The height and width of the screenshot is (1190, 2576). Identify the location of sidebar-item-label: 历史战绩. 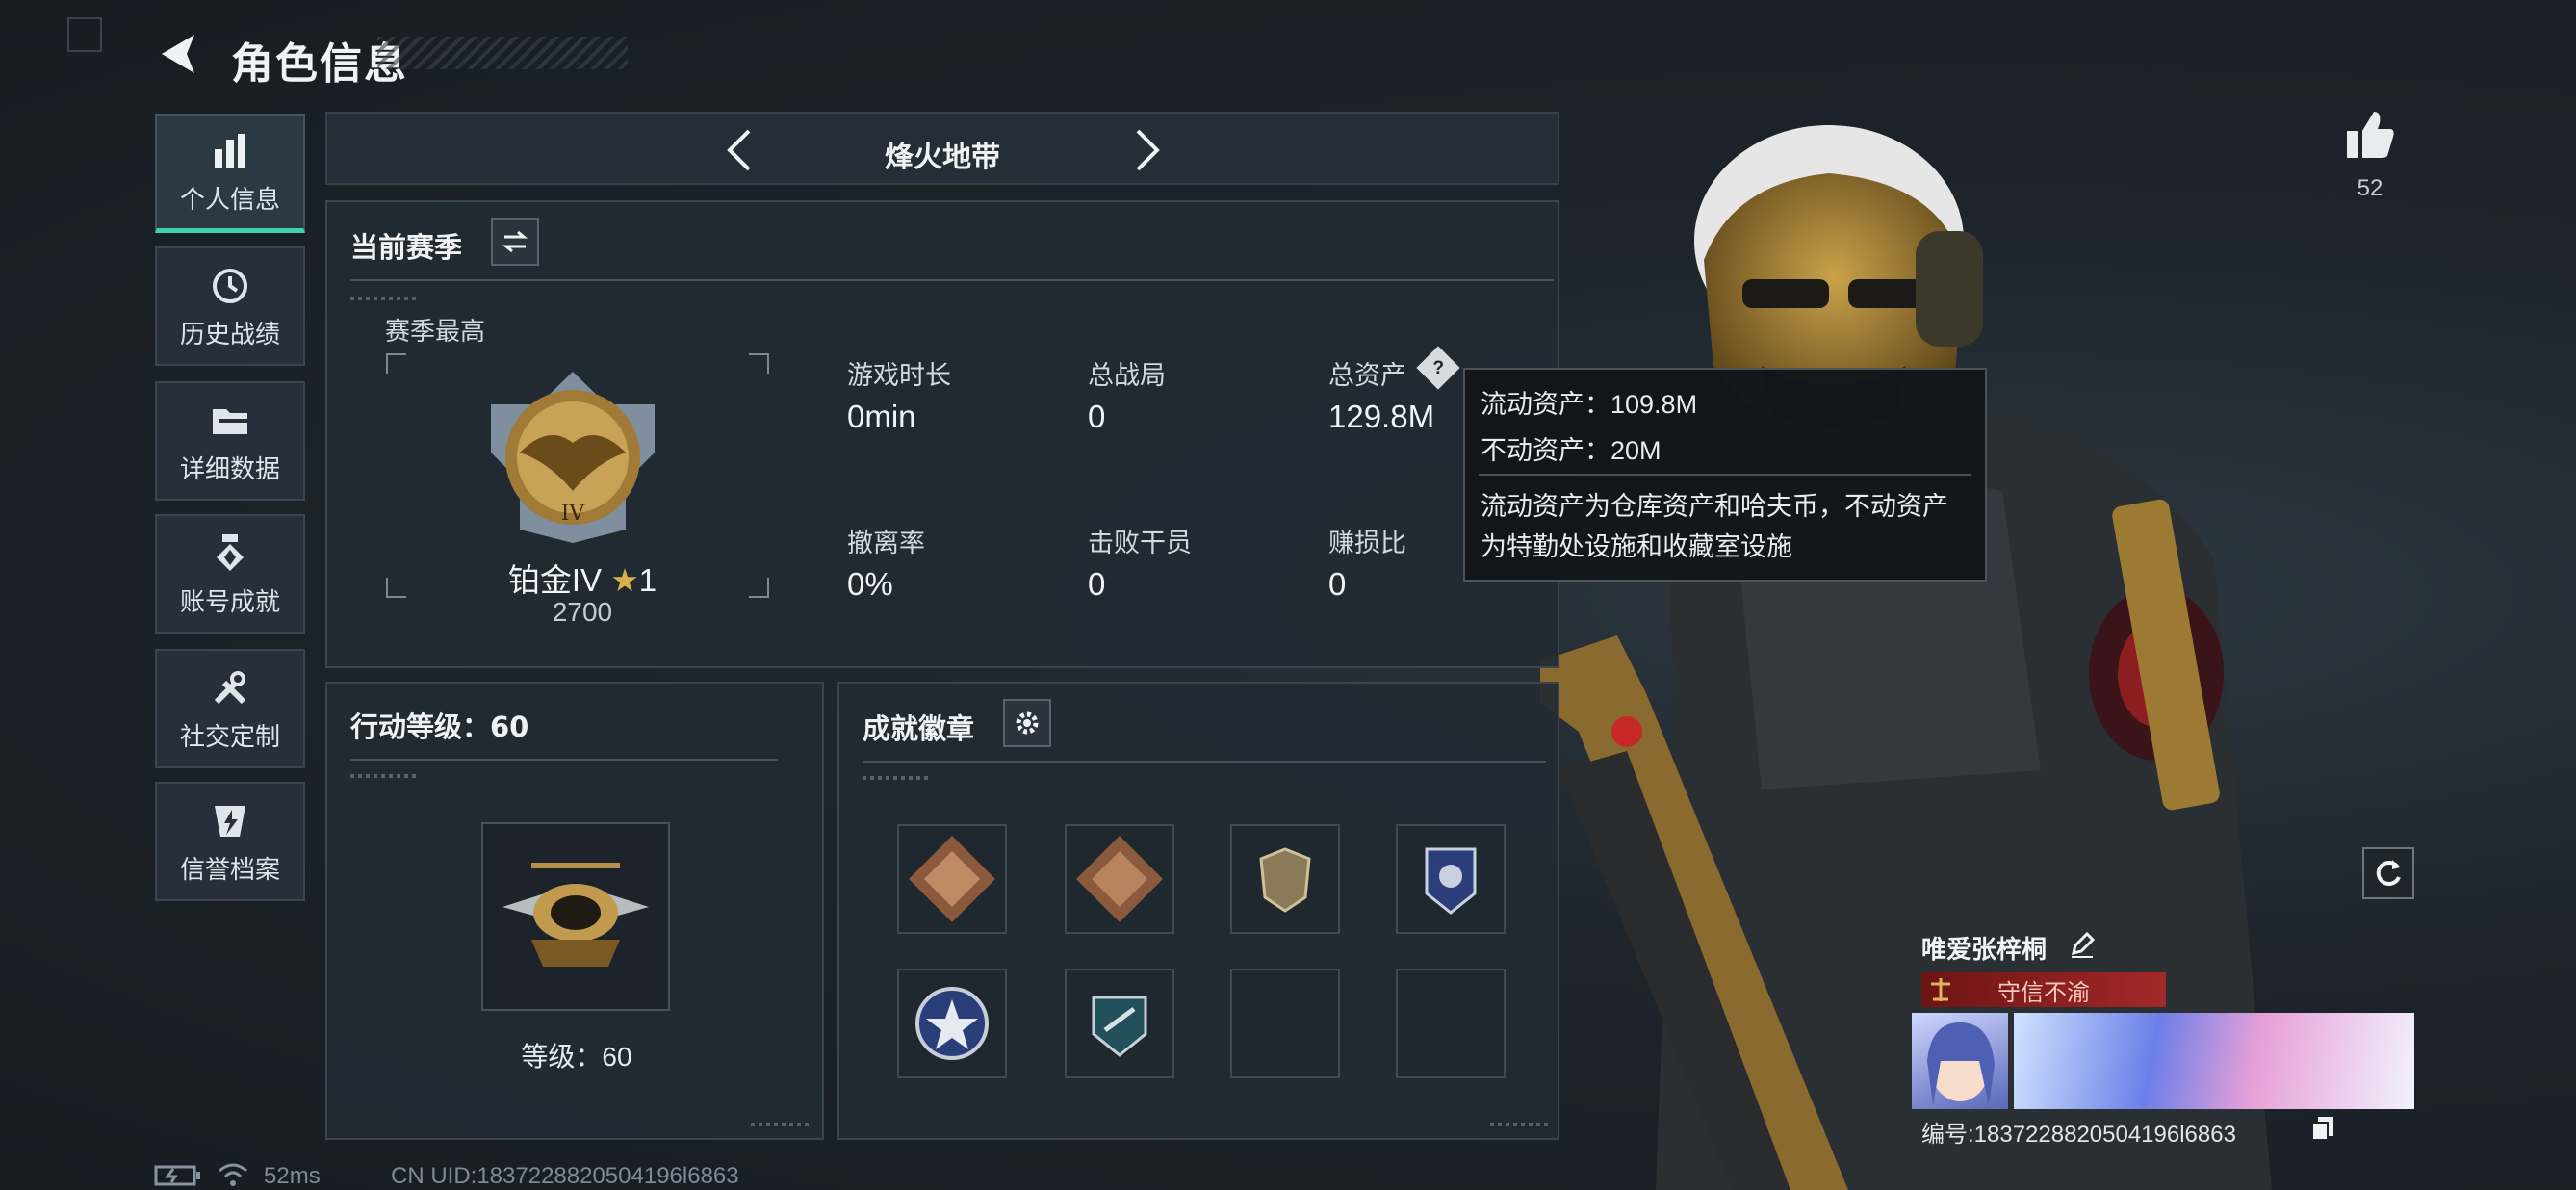
(229, 334).